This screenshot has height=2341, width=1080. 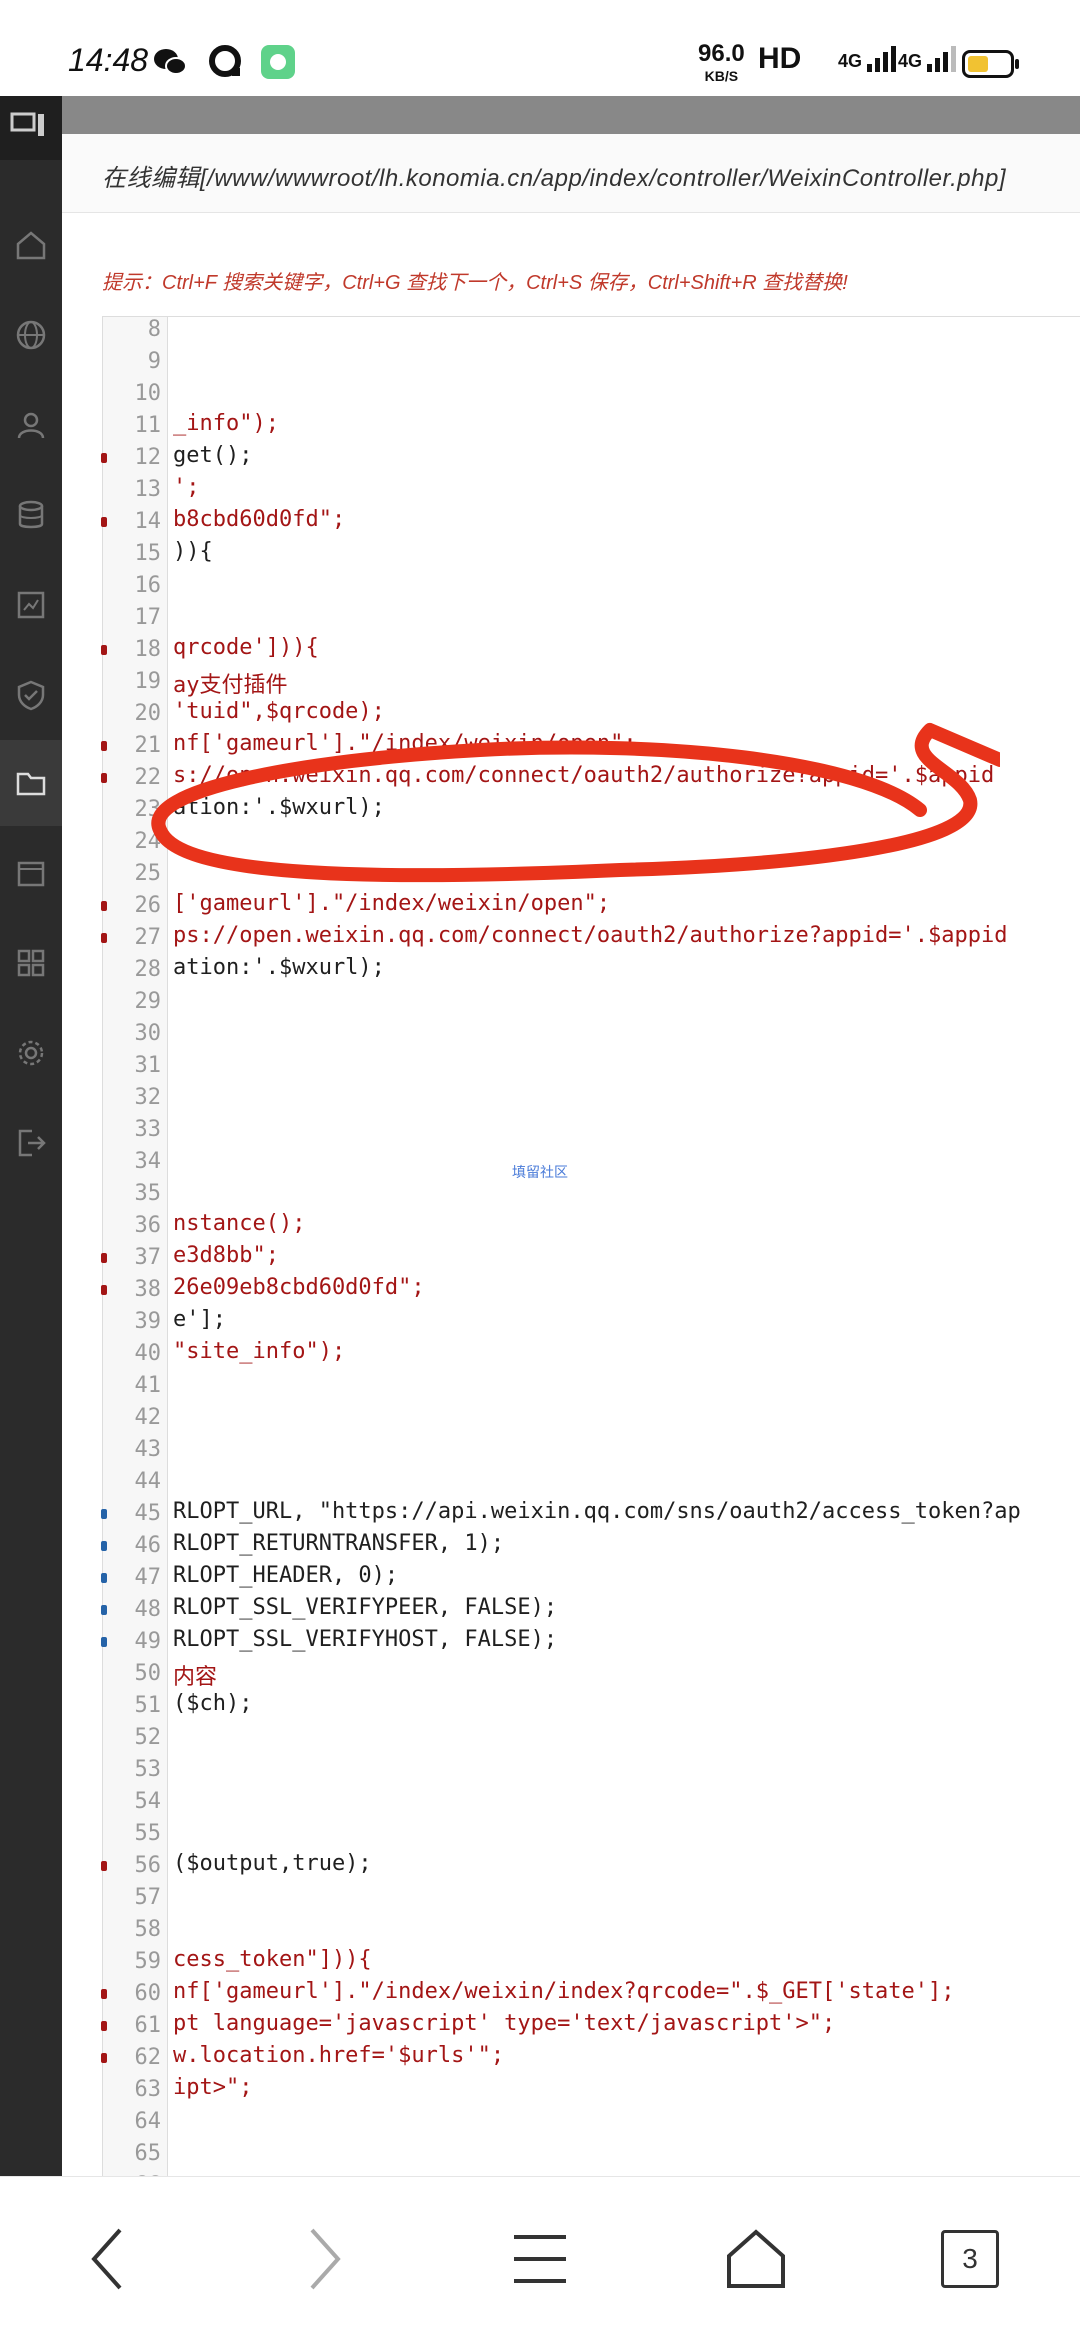 I want to click on line-number: 56, so click(x=148, y=1865).